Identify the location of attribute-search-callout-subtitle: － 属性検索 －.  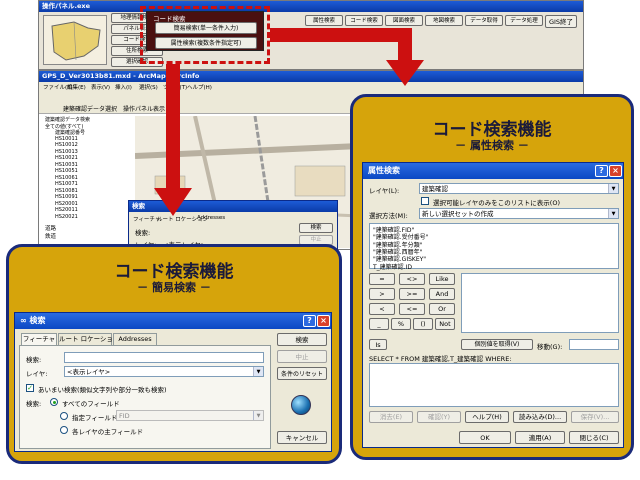
(492, 145).